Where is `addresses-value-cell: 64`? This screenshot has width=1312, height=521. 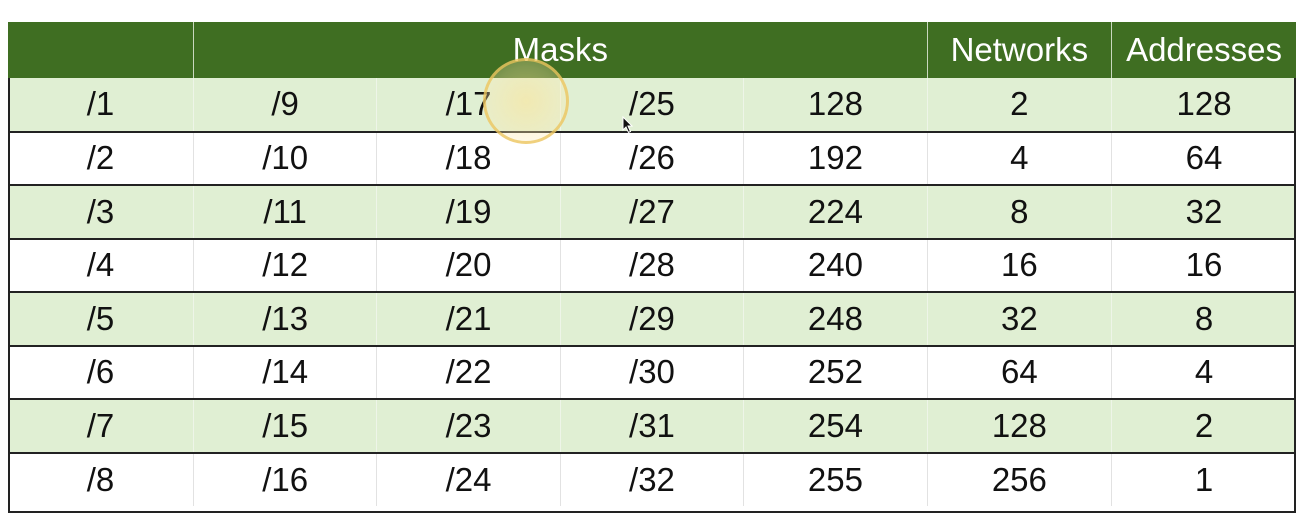
addresses-value-cell: 64 is located at coordinates (1203, 158).